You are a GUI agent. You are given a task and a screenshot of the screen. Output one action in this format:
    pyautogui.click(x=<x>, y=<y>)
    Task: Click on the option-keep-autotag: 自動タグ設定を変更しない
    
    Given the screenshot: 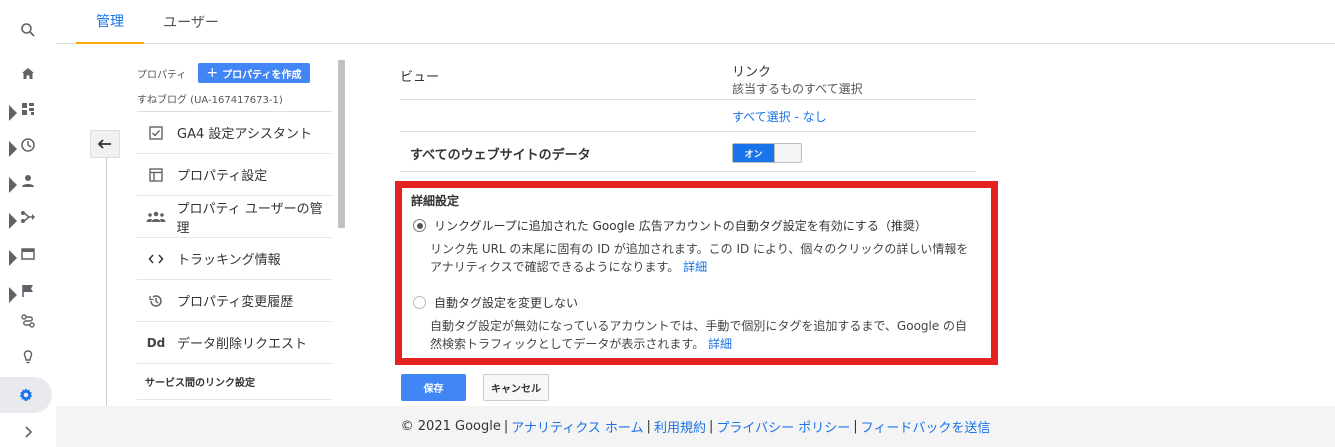 What is the action you would take?
    pyautogui.click(x=697, y=302)
    